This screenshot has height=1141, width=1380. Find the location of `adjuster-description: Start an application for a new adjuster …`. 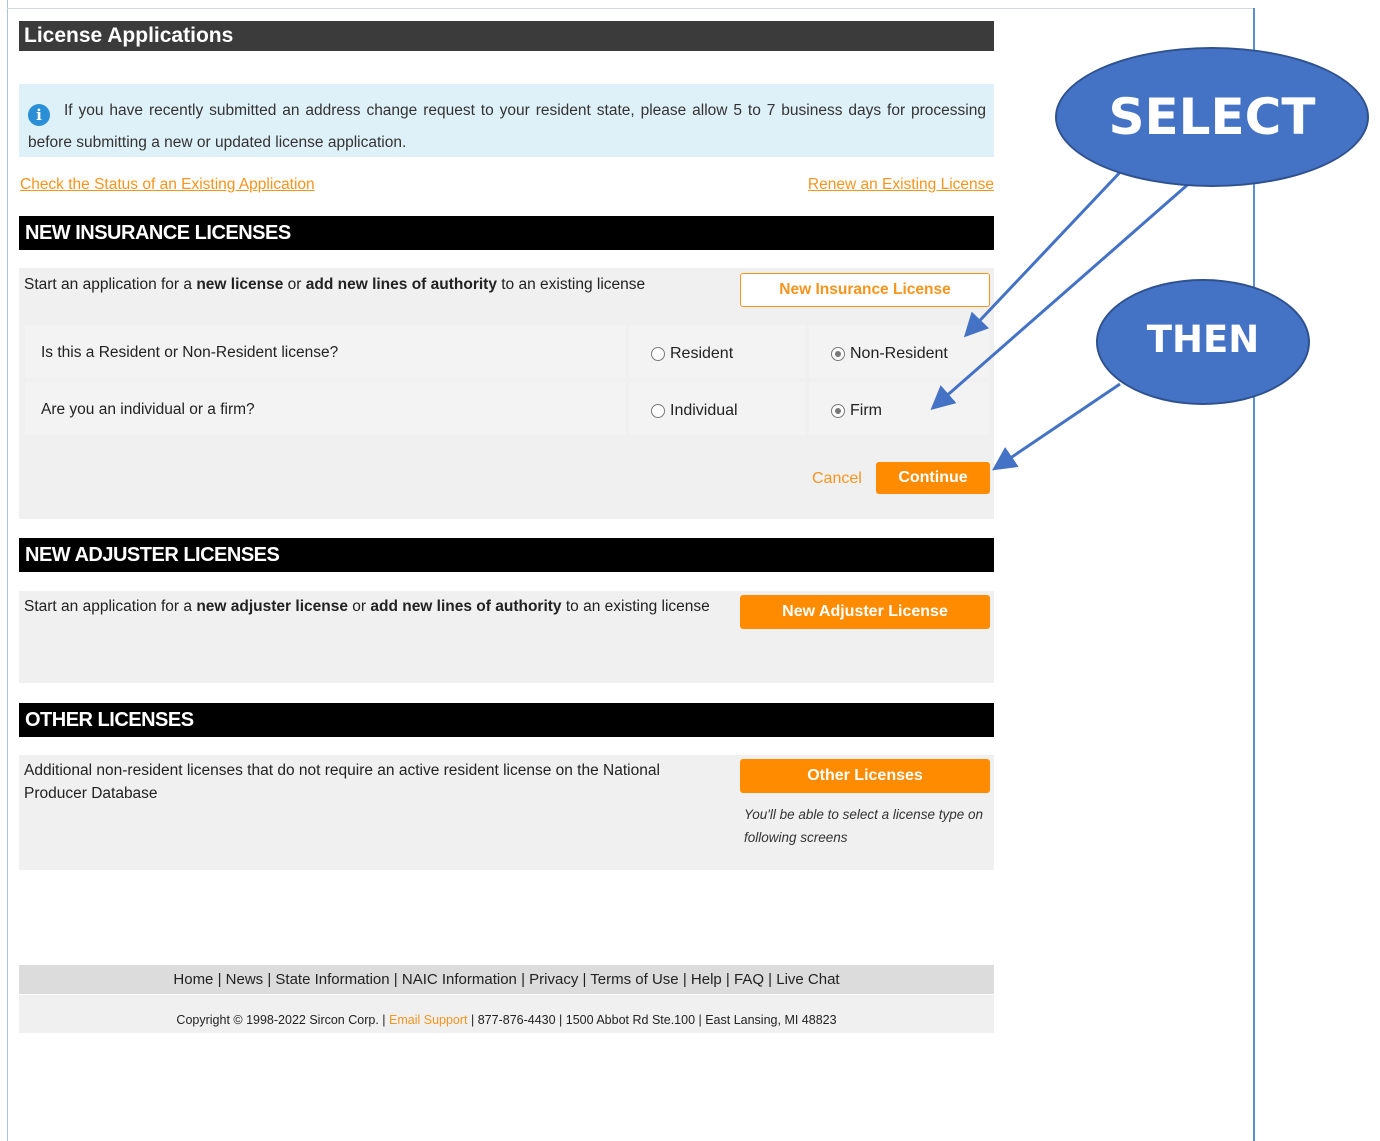

adjuster-description: Start an application for a new adjuster … is located at coordinates (367, 606).